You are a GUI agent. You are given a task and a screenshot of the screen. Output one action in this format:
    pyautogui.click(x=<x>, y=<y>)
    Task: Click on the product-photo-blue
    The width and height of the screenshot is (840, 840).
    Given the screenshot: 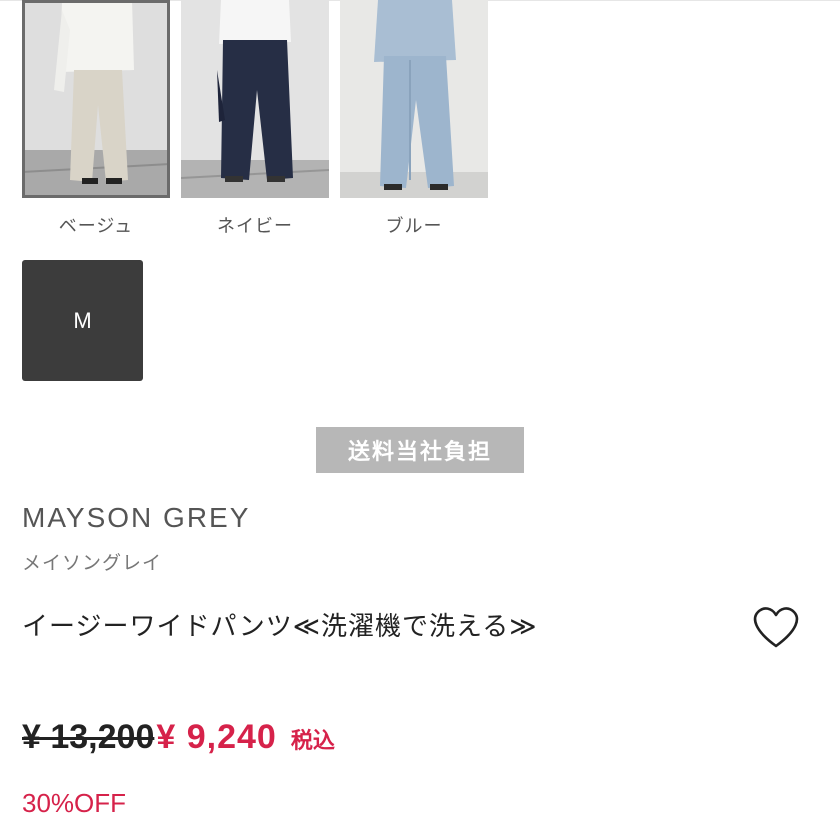 What is the action you would take?
    pyautogui.click(x=414, y=99)
    